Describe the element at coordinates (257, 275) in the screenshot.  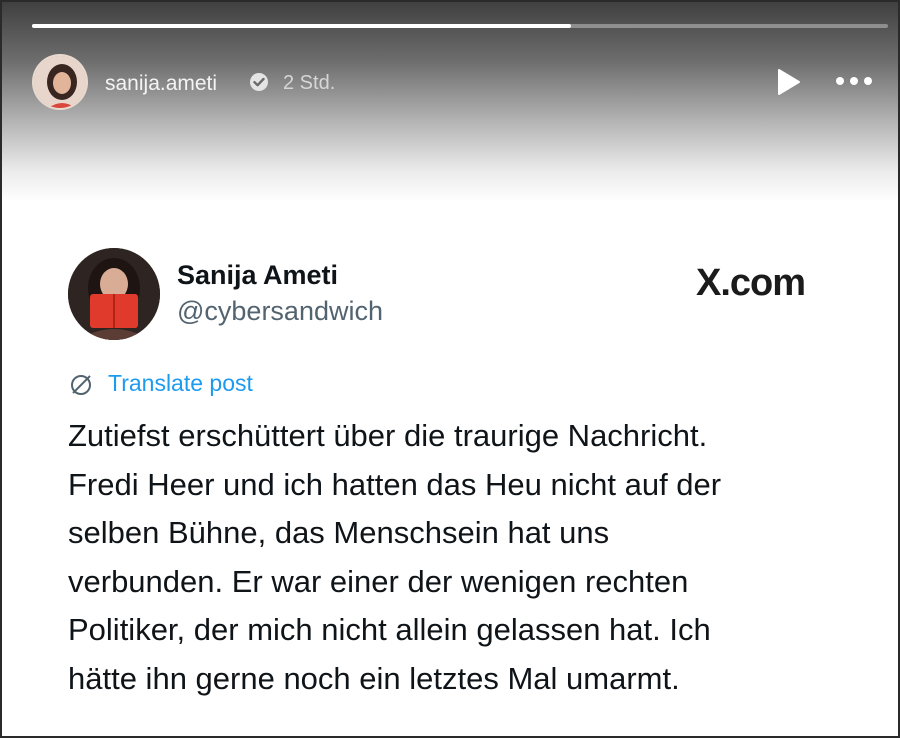
I see `author-name: Sanija Ameti` at that location.